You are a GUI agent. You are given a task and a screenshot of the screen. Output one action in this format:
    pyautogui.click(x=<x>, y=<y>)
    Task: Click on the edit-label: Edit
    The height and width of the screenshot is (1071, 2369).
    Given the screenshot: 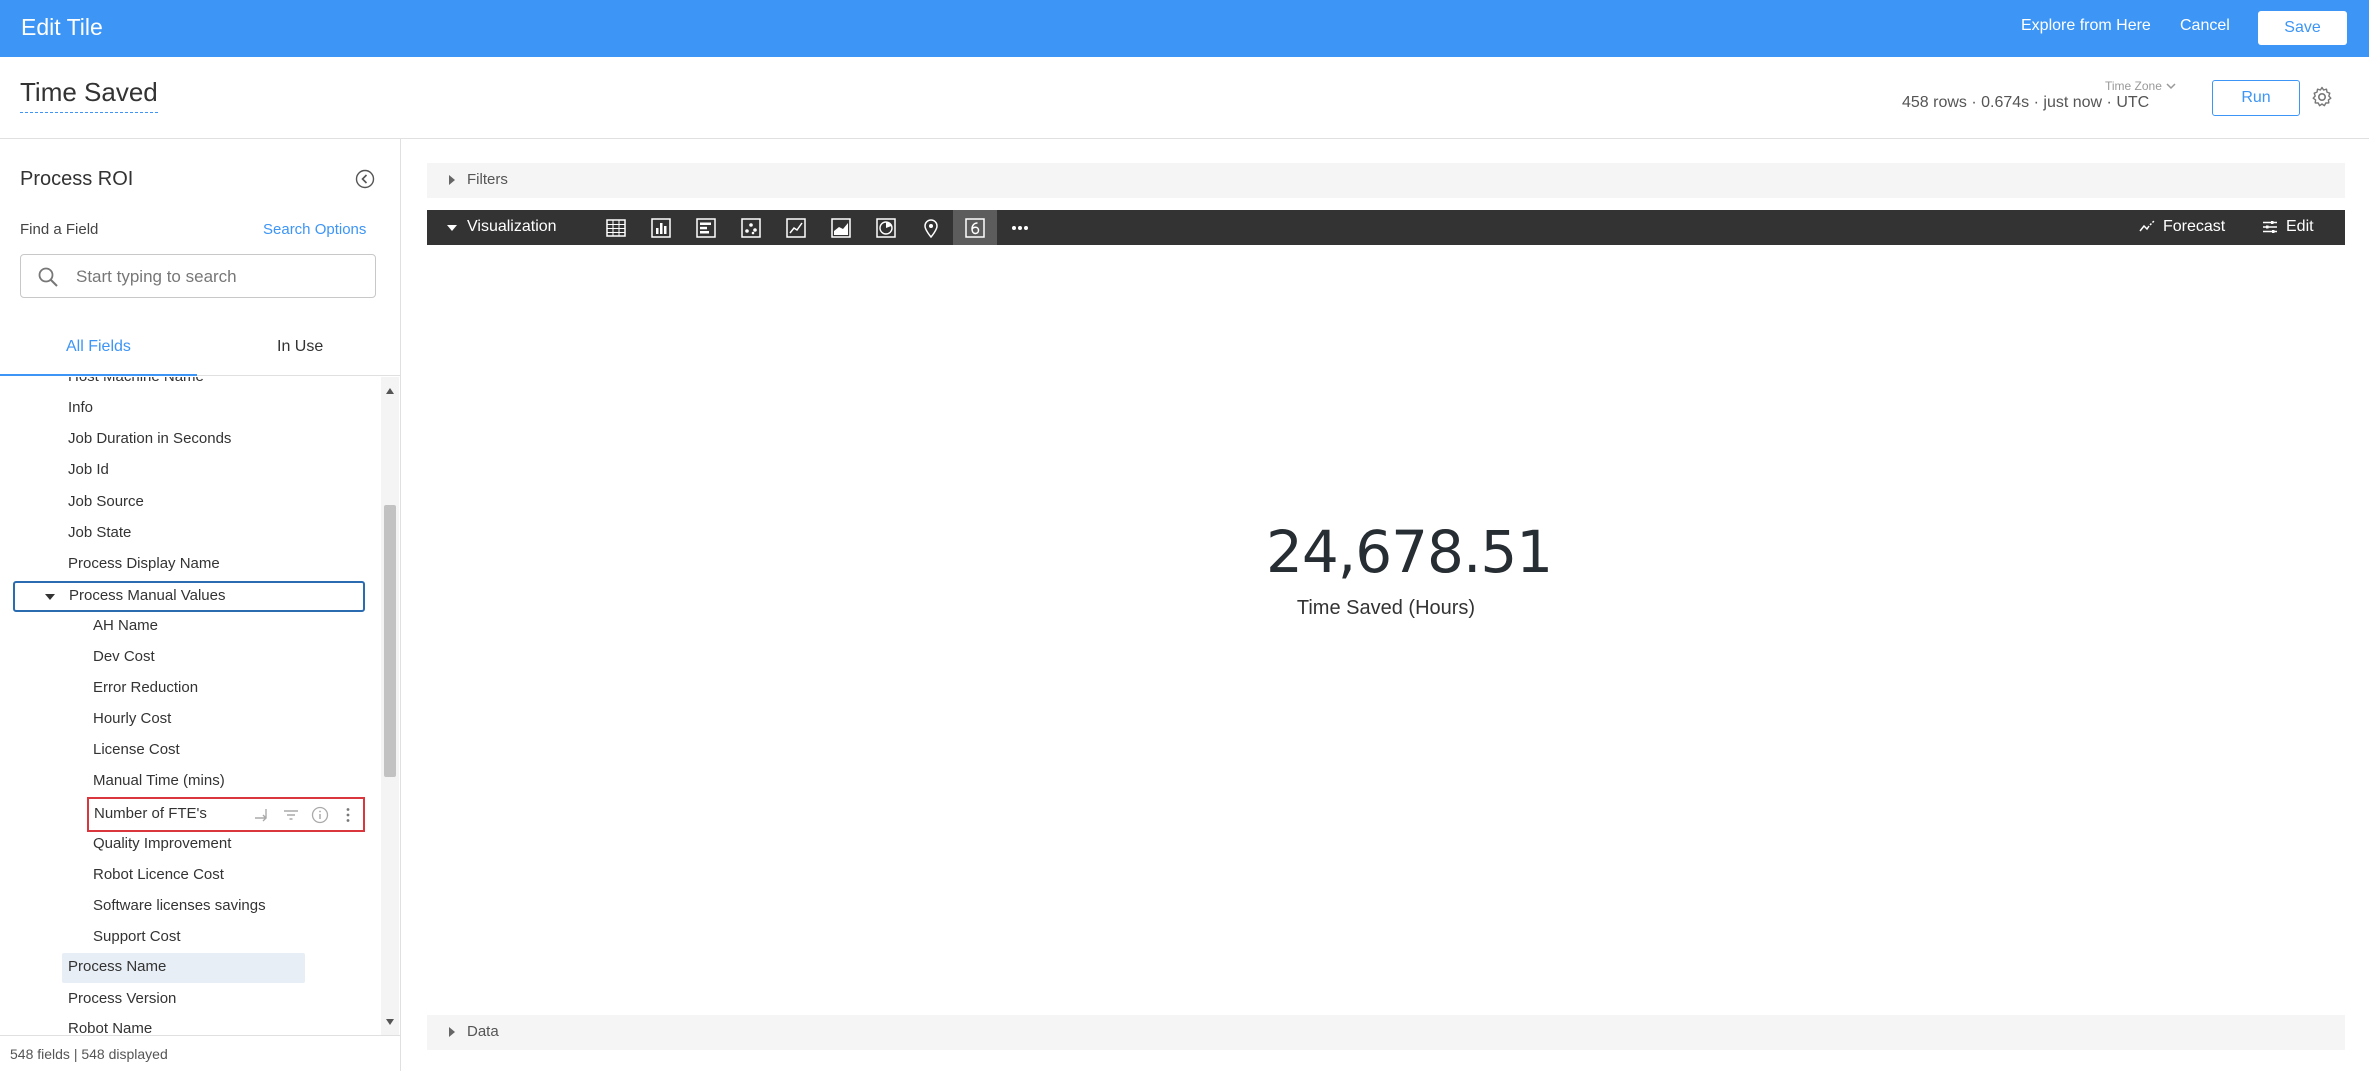 What is the action you would take?
    pyautogui.click(x=2300, y=226)
    